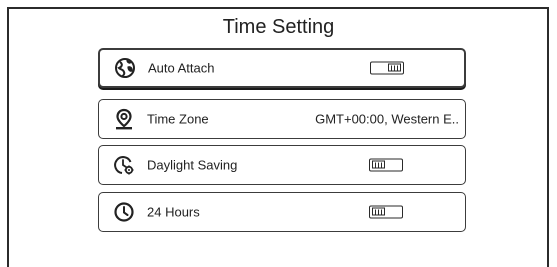 The width and height of the screenshot is (557, 267). I want to click on setting-label: 24 Hours, so click(173, 212).